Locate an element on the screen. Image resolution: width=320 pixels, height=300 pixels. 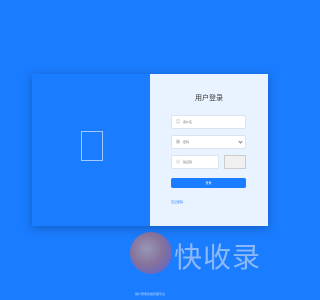
forgot-password-link: 忘记密码 is located at coordinates (177, 202).